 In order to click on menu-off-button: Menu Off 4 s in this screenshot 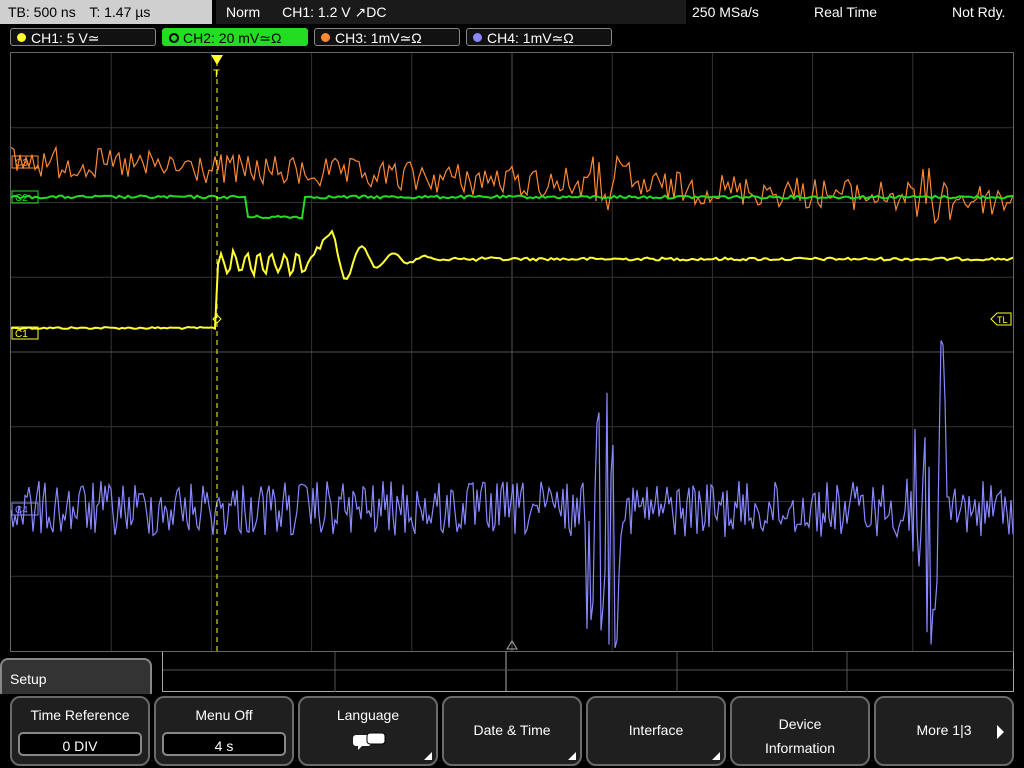, I will do `click(224, 731)`.